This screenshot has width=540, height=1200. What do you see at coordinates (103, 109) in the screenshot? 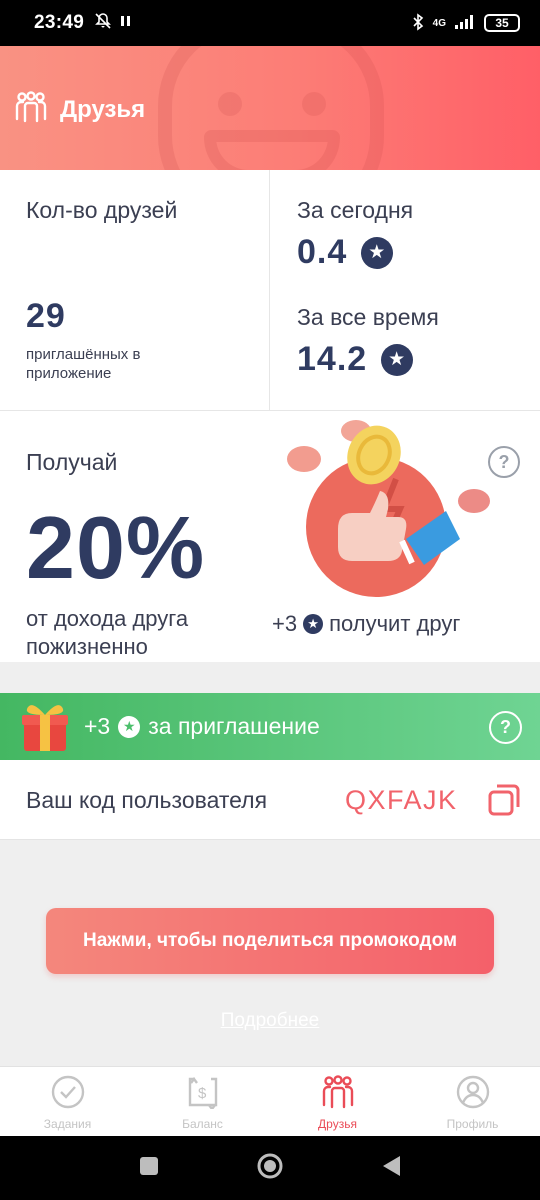
I see `page-title: Друзья` at bounding box center [103, 109].